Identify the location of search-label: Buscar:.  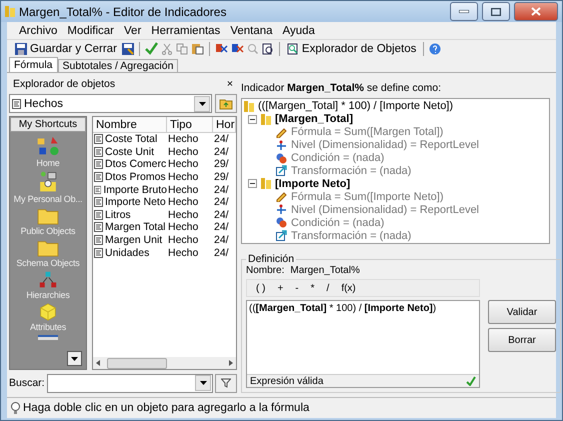
(27, 383).